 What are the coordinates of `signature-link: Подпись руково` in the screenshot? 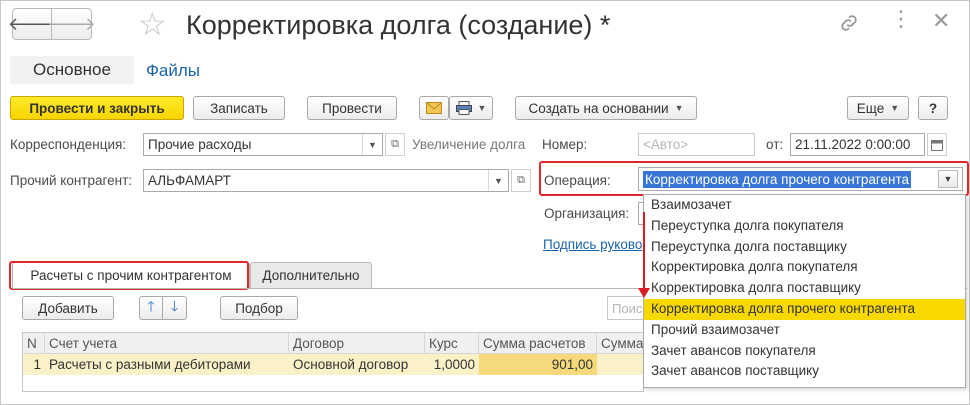 It's located at (592, 244).